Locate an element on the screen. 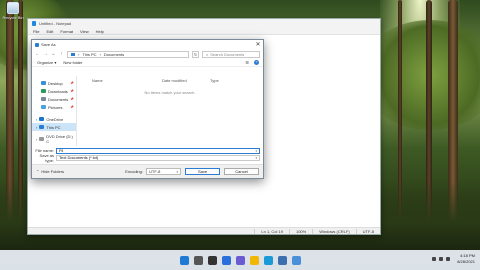  taskbar: 4:18 PM 8/28/2021 is located at coordinates (240, 260).